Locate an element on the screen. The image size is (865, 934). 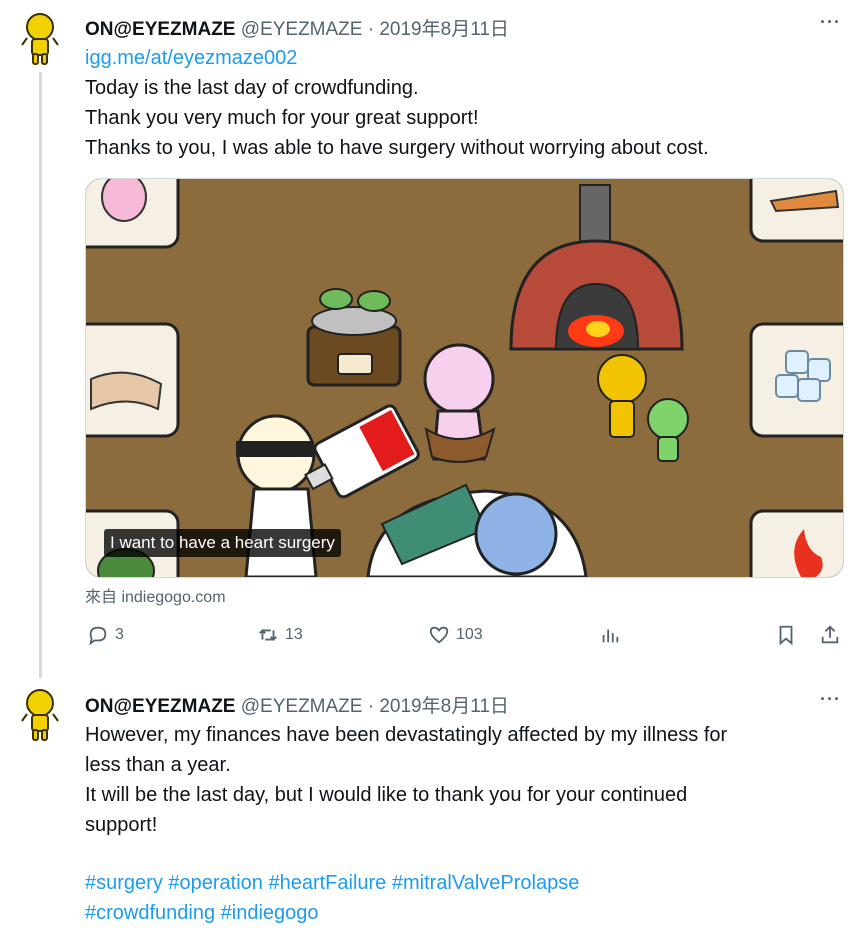
views-button is located at coordinates (610, 635).